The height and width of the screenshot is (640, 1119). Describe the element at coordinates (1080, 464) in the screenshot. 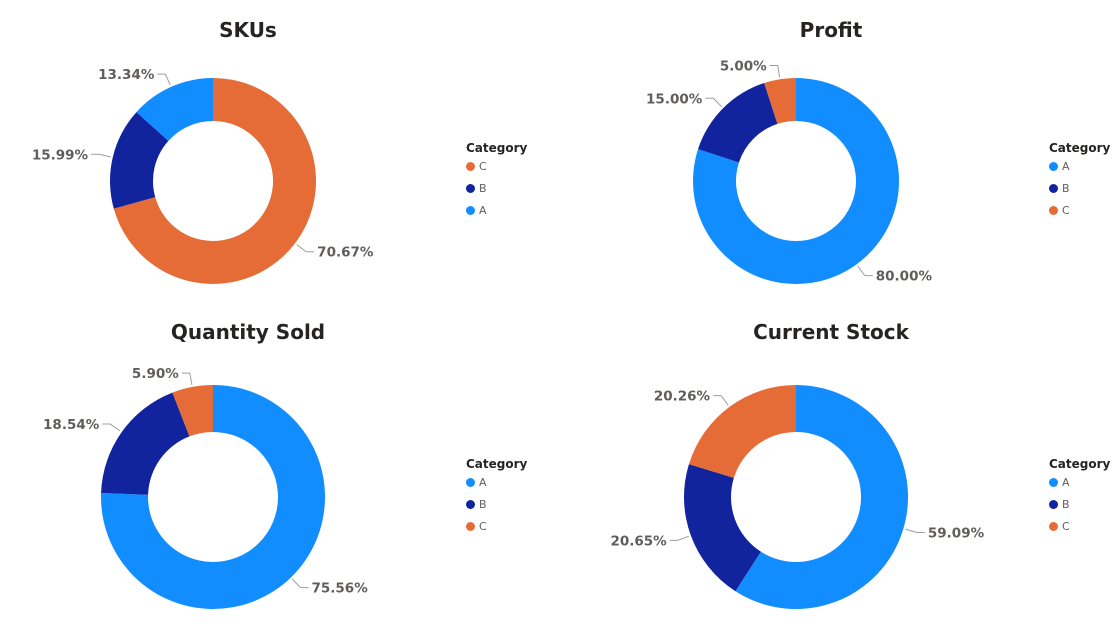

I see `legend-title: Category` at that location.